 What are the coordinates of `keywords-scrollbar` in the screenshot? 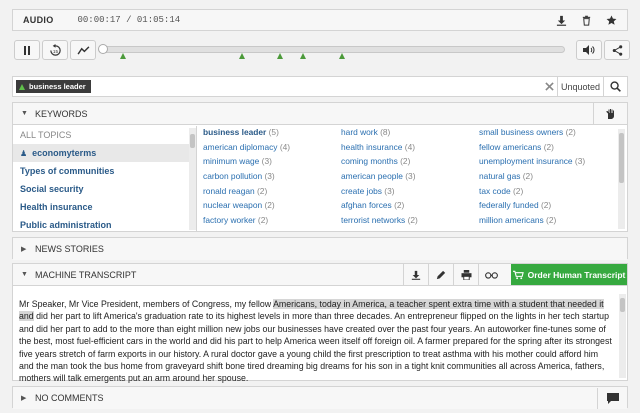 It's located at (621, 179).